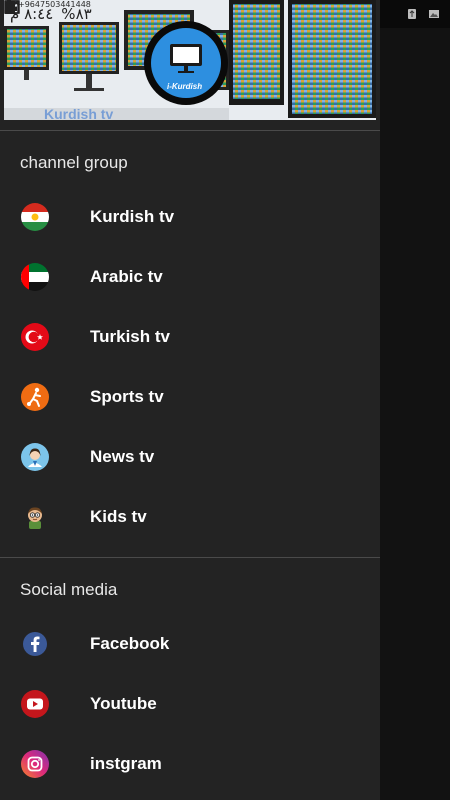 This screenshot has height=800, width=450. What do you see at coordinates (190, 764) in the screenshot?
I see `menu-item-instagram: instgram` at bounding box center [190, 764].